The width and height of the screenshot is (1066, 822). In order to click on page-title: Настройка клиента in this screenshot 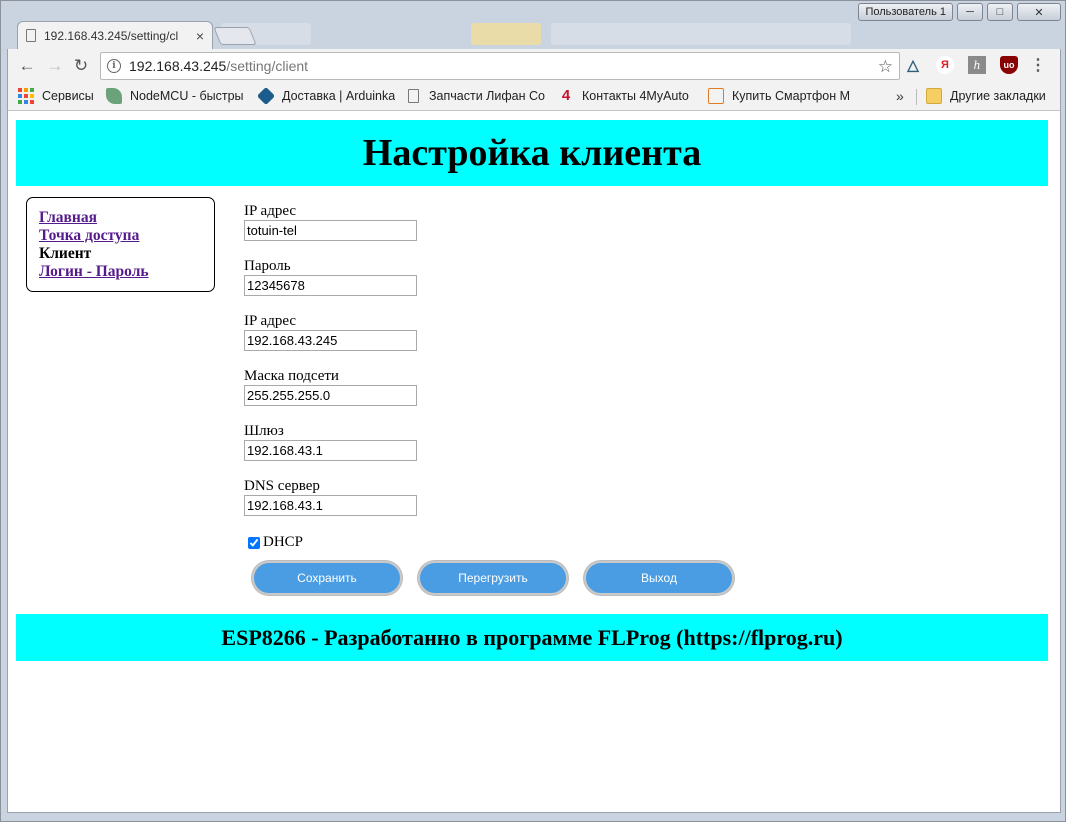, I will do `click(532, 153)`.